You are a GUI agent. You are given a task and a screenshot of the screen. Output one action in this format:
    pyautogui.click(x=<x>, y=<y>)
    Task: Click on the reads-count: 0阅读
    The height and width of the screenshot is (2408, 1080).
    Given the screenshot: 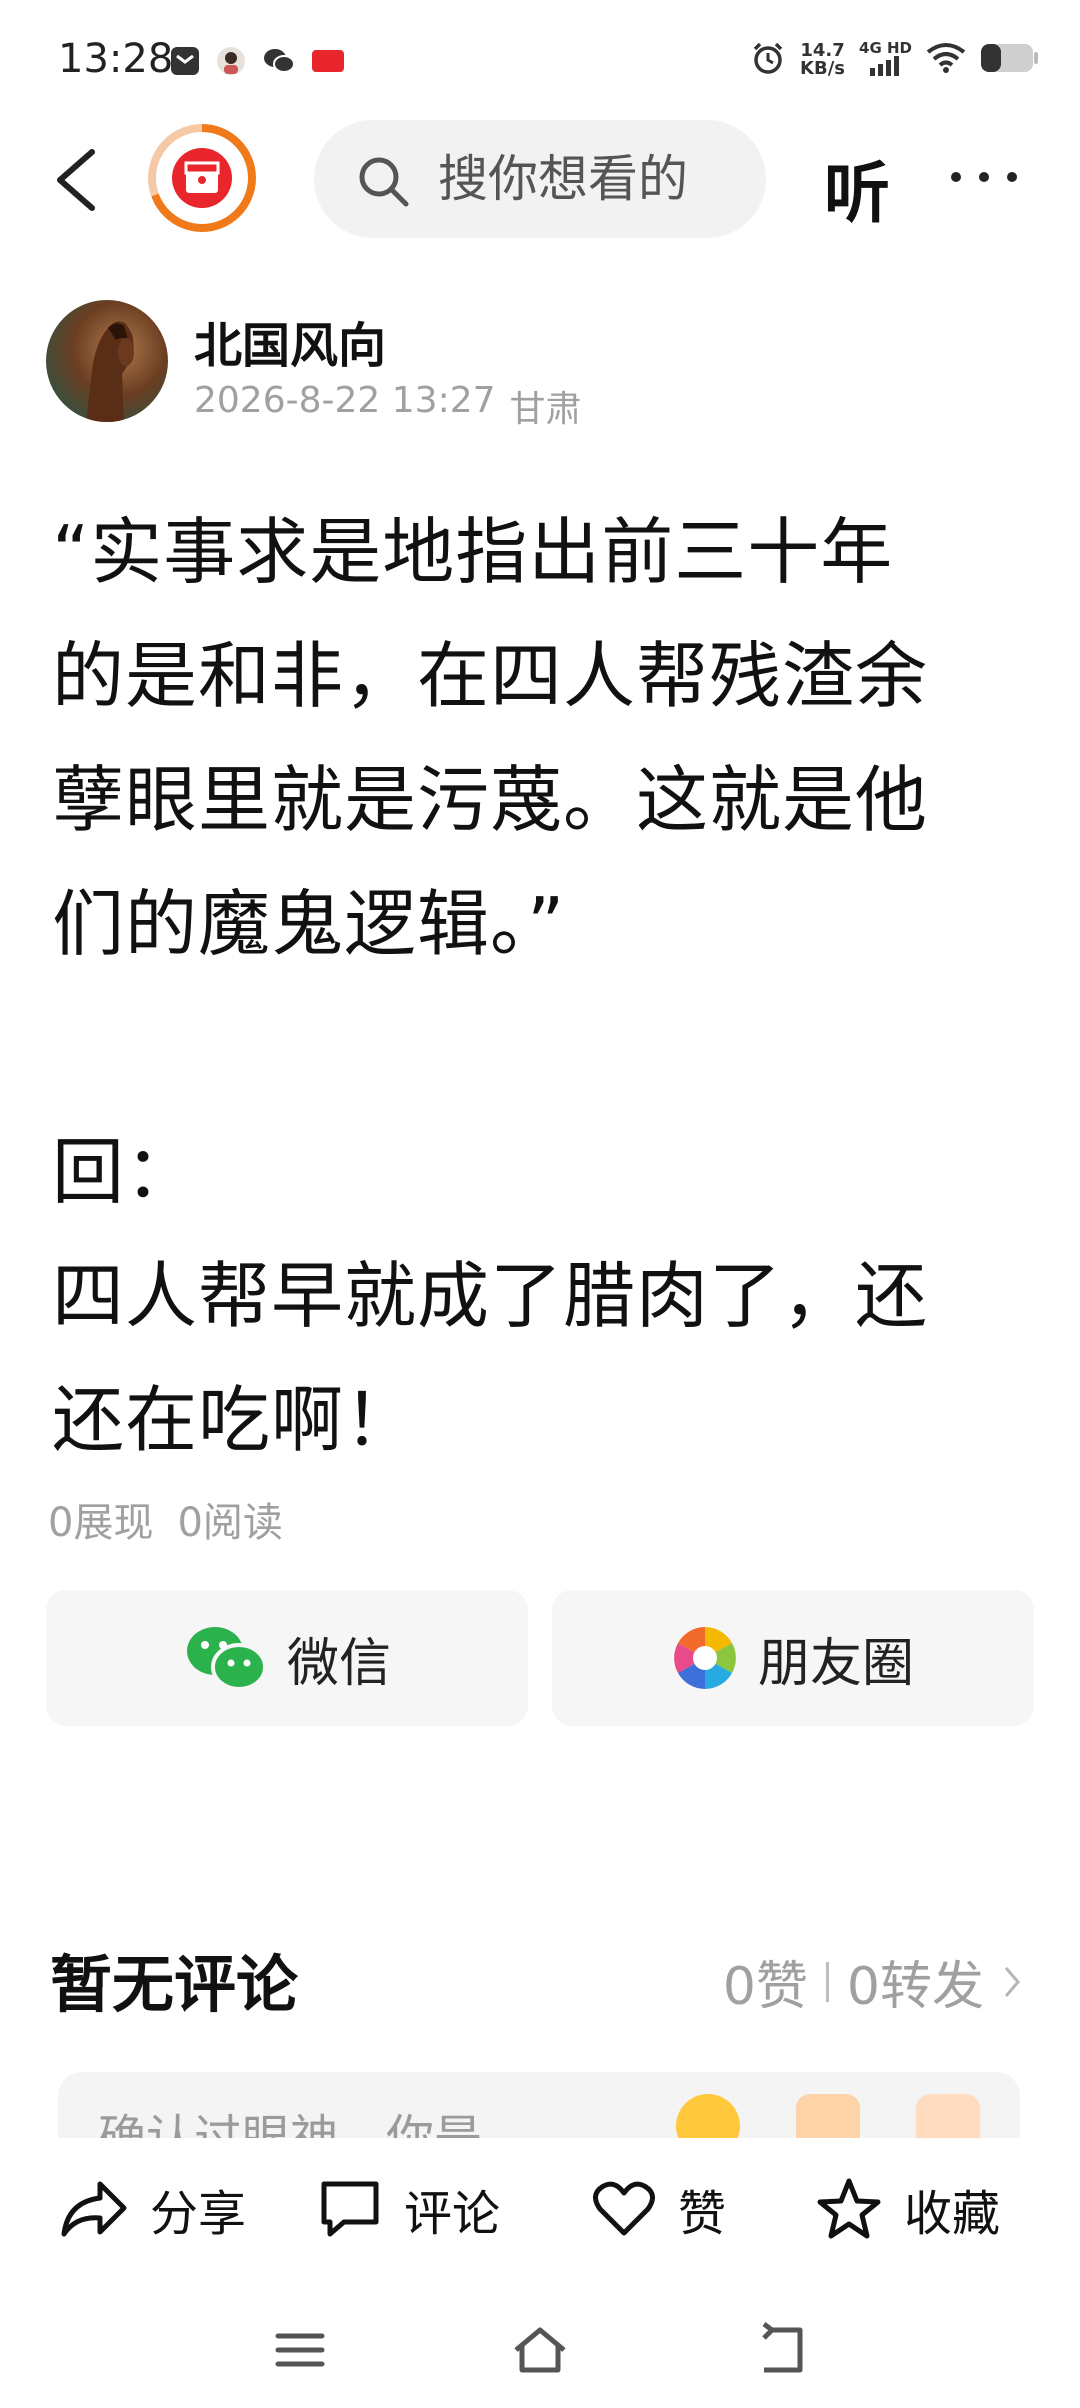 What is the action you would take?
    pyautogui.click(x=230, y=1523)
    